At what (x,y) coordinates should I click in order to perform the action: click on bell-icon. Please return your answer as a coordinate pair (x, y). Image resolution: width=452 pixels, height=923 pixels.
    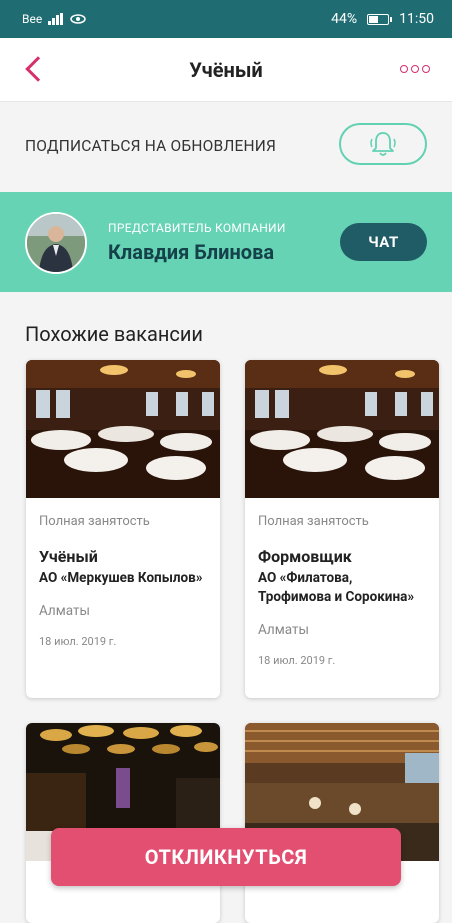
    Looking at the image, I should click on (383, 144).